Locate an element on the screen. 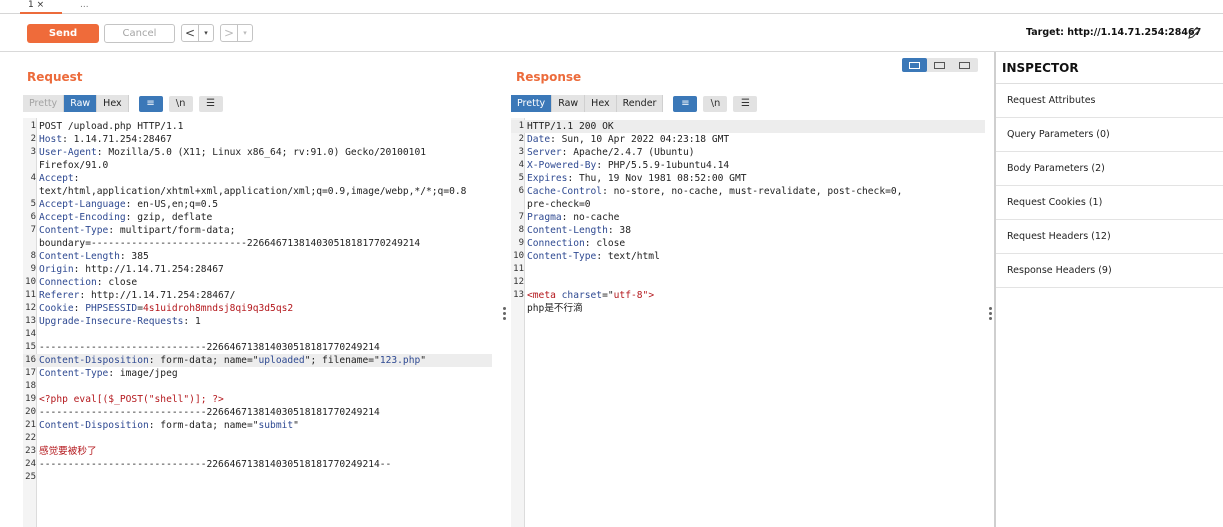  line-number: 17 is located at coordinates (30, 373).